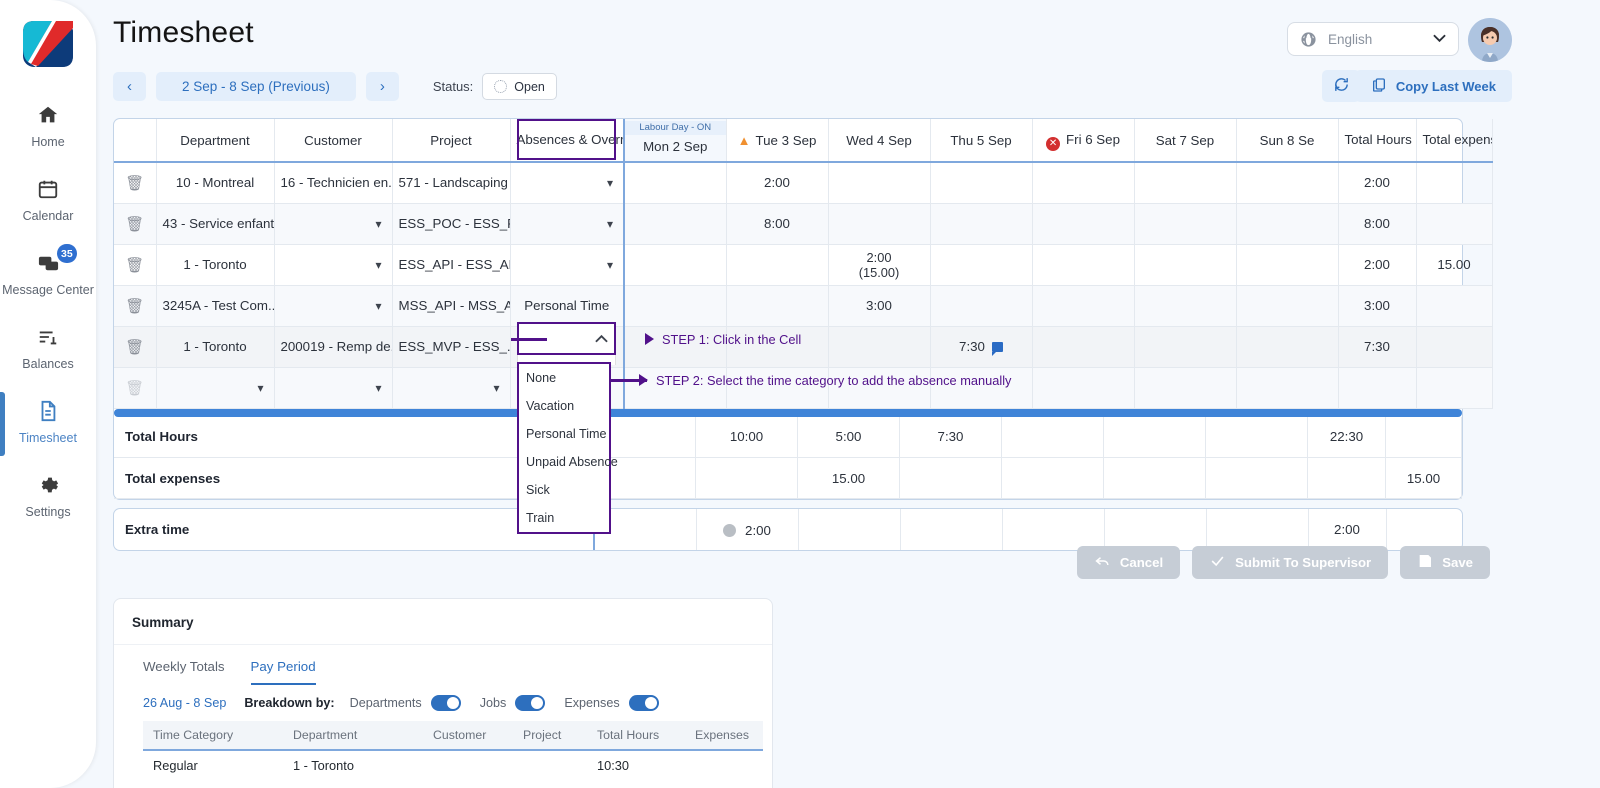  What do you see at coordinates (135, 141) in the screenshot?
I see `col-header-delete` at bounding box center [135, 141].